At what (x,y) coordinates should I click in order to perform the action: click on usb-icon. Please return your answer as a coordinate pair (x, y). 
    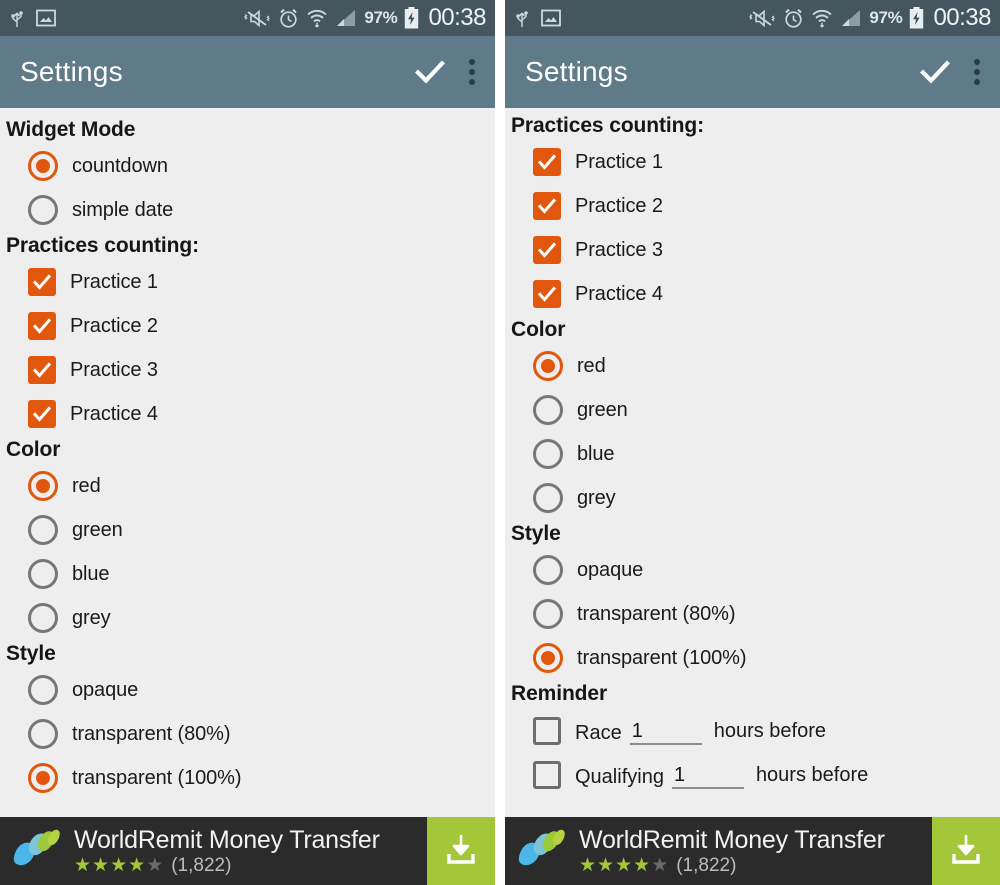
    Looking at the image, I should click on (522, 18).